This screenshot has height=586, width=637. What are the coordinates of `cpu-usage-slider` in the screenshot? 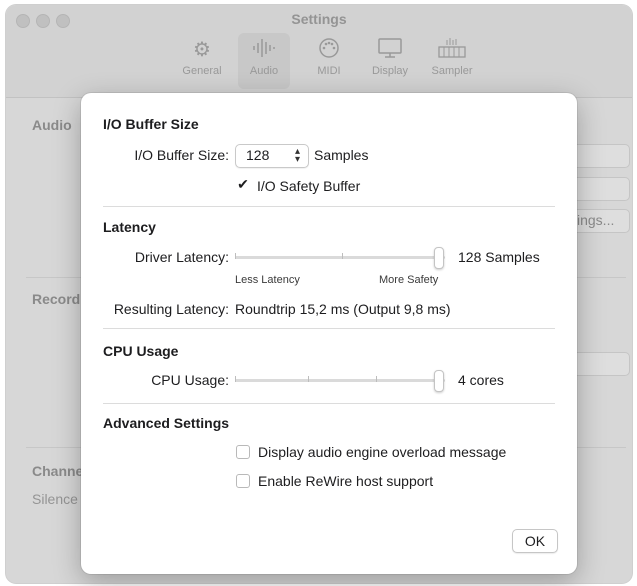 It's located at (340, 380).